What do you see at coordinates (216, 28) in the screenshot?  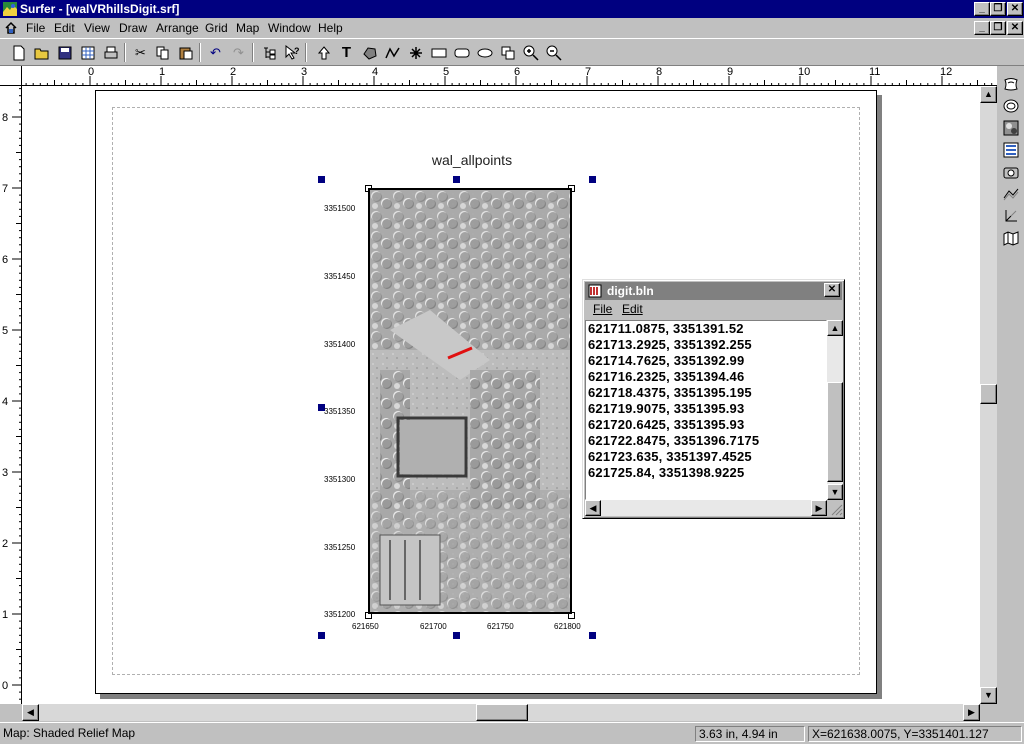 I see `menu-grid: Grid` at bounding box center [216, 28].